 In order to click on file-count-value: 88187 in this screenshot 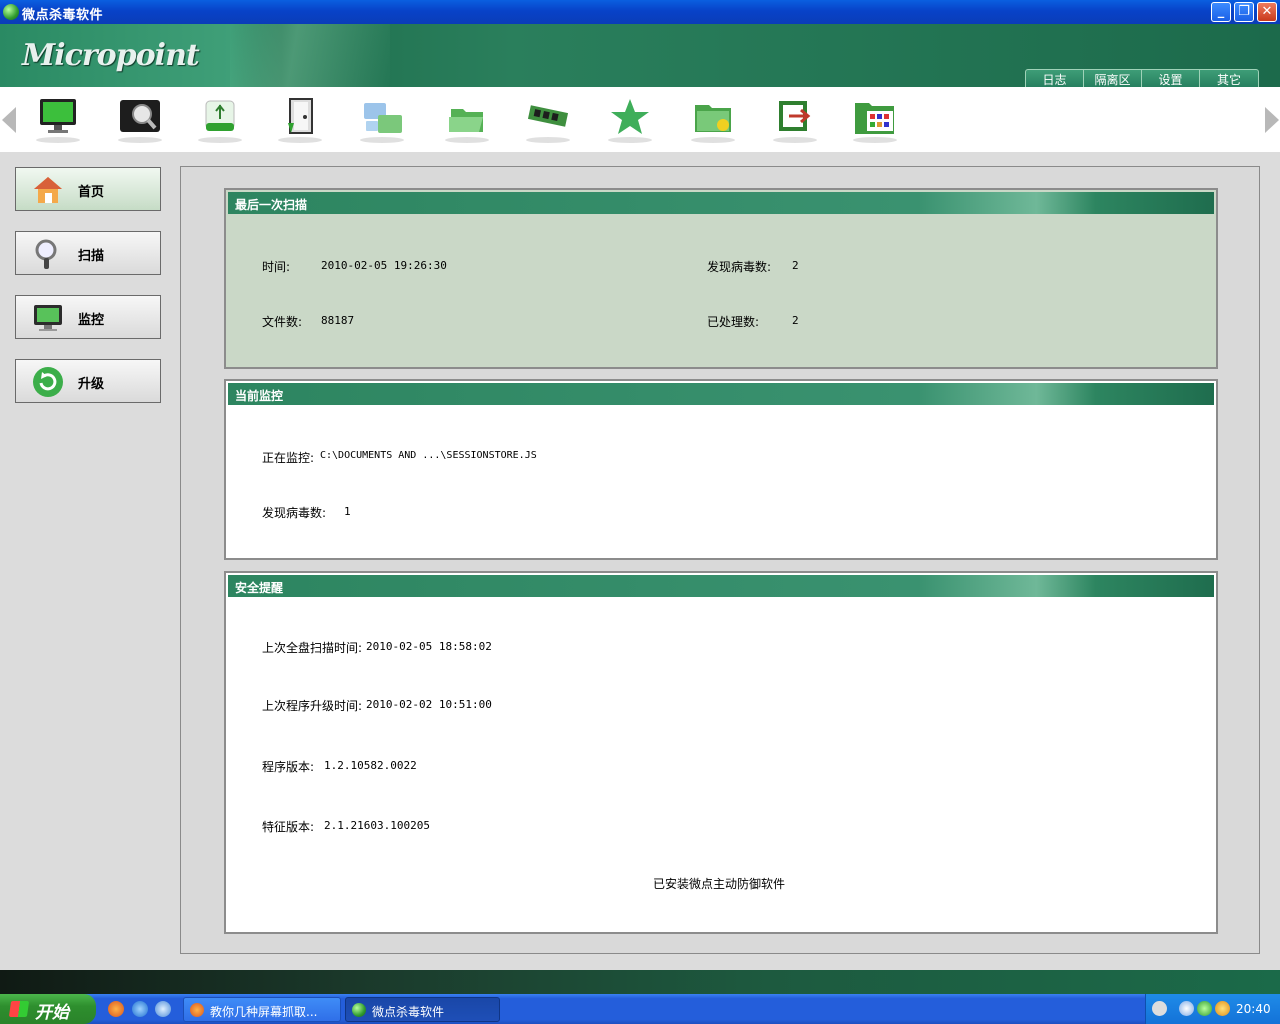, I will do `click(338, 320)`.